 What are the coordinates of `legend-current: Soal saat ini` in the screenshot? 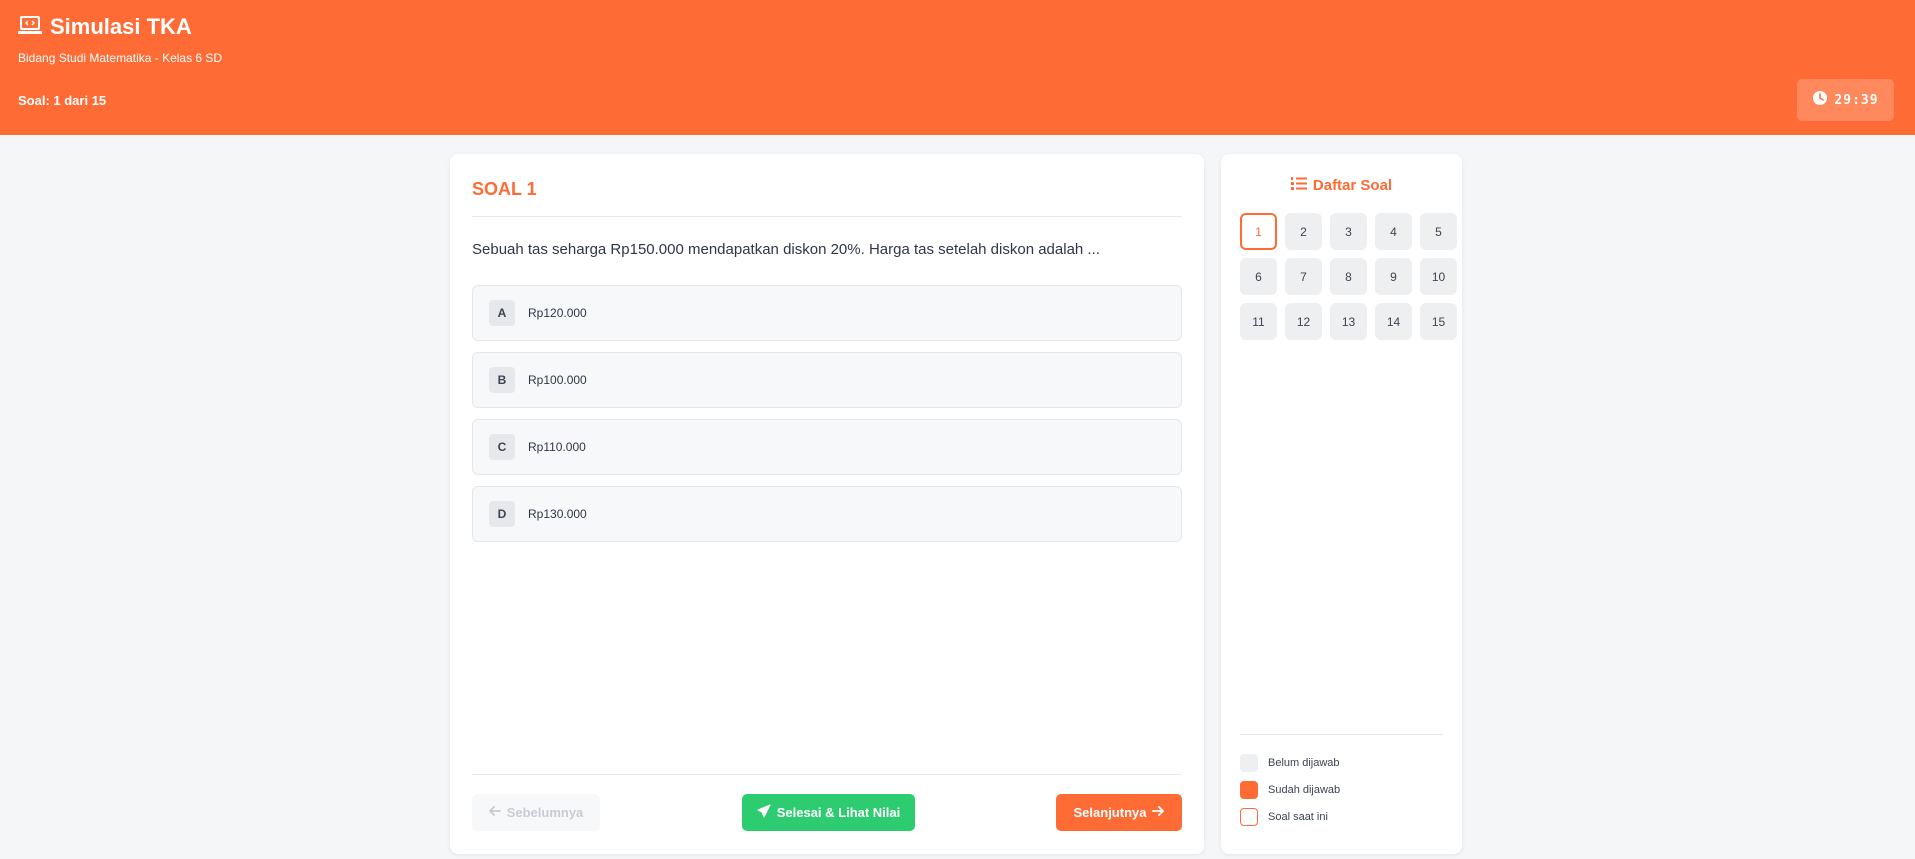 It's located at (1290, 817).